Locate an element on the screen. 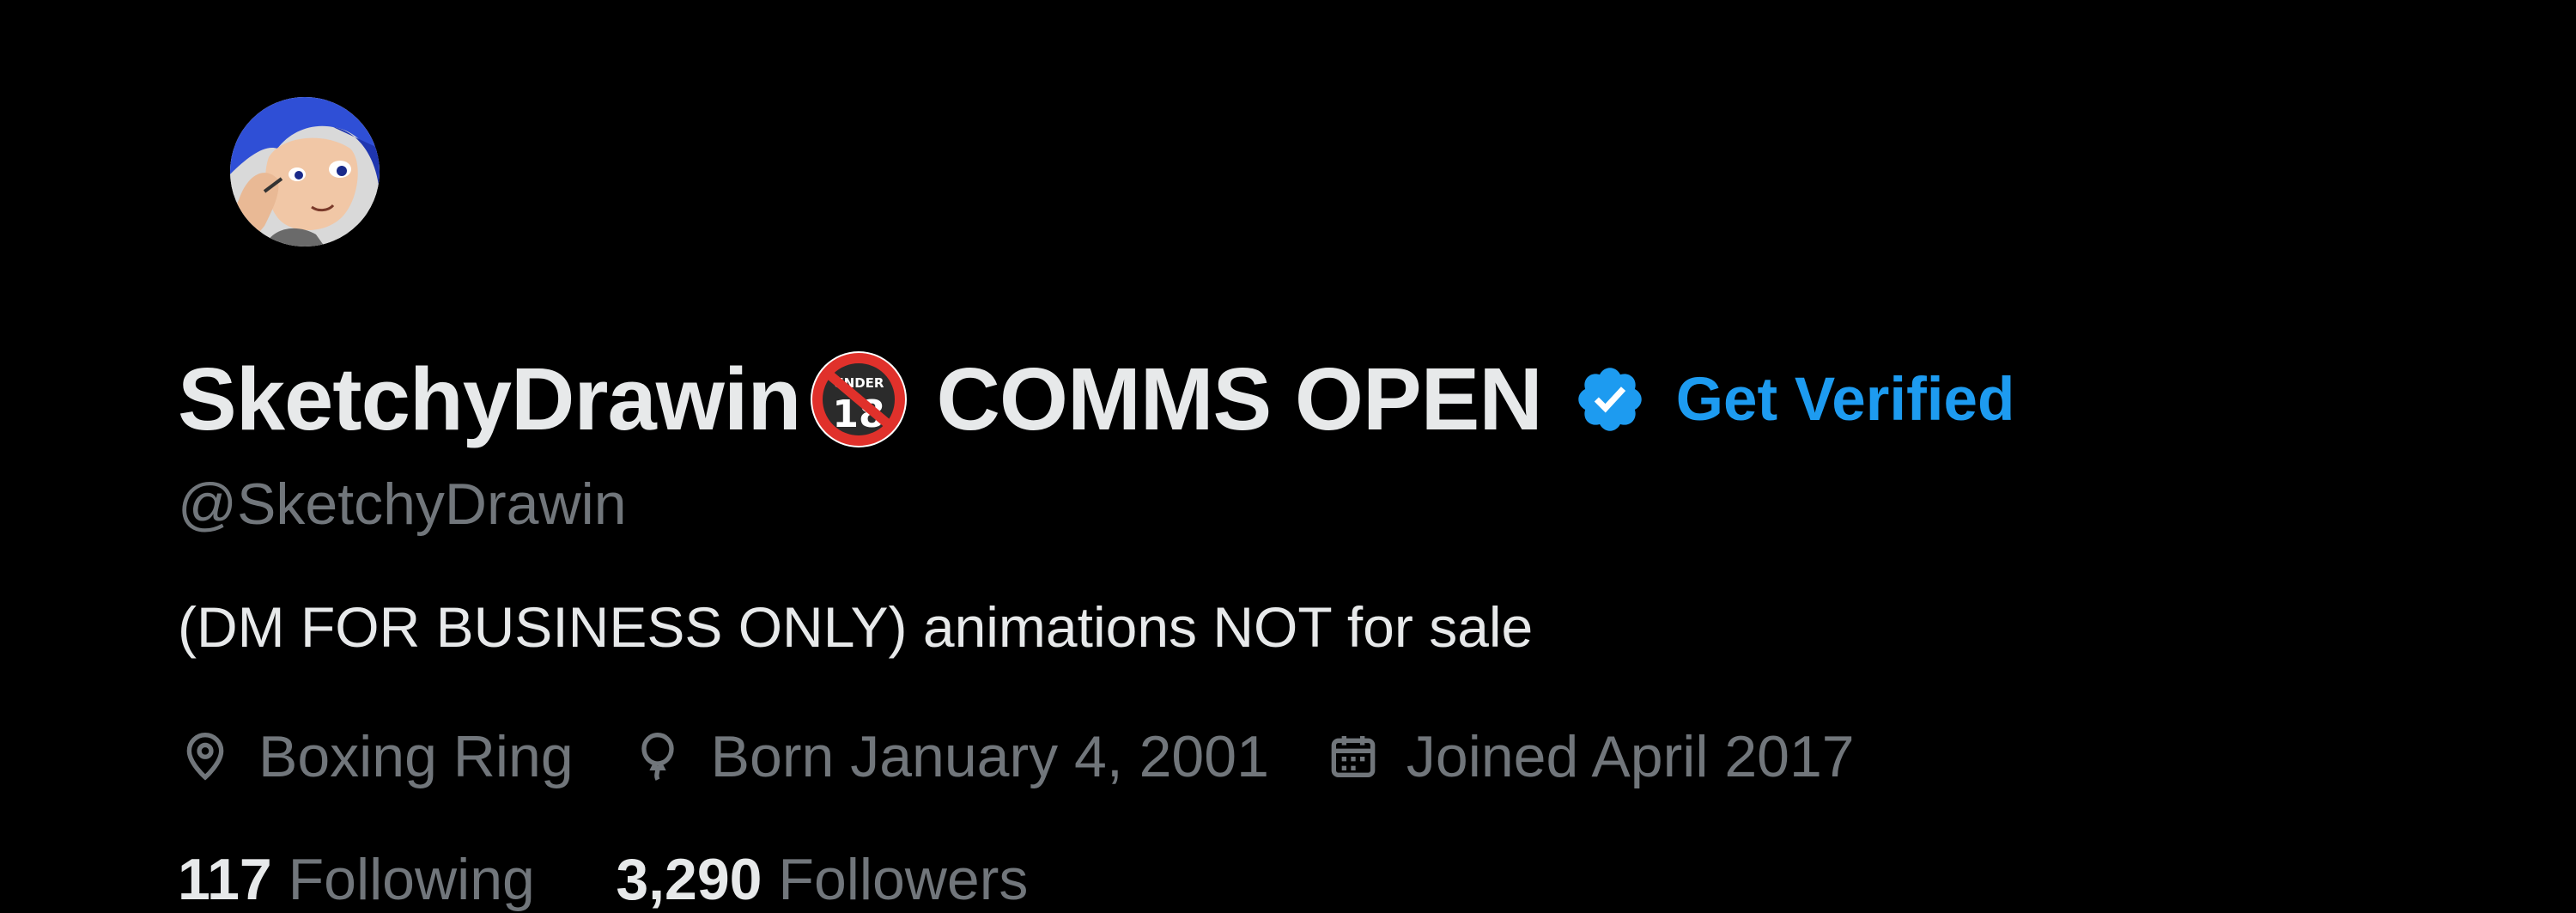 The height and width of the screenshot is (913, 2576). birthday-item: Born January 4, 2001 is located at coordinates (950, 756).